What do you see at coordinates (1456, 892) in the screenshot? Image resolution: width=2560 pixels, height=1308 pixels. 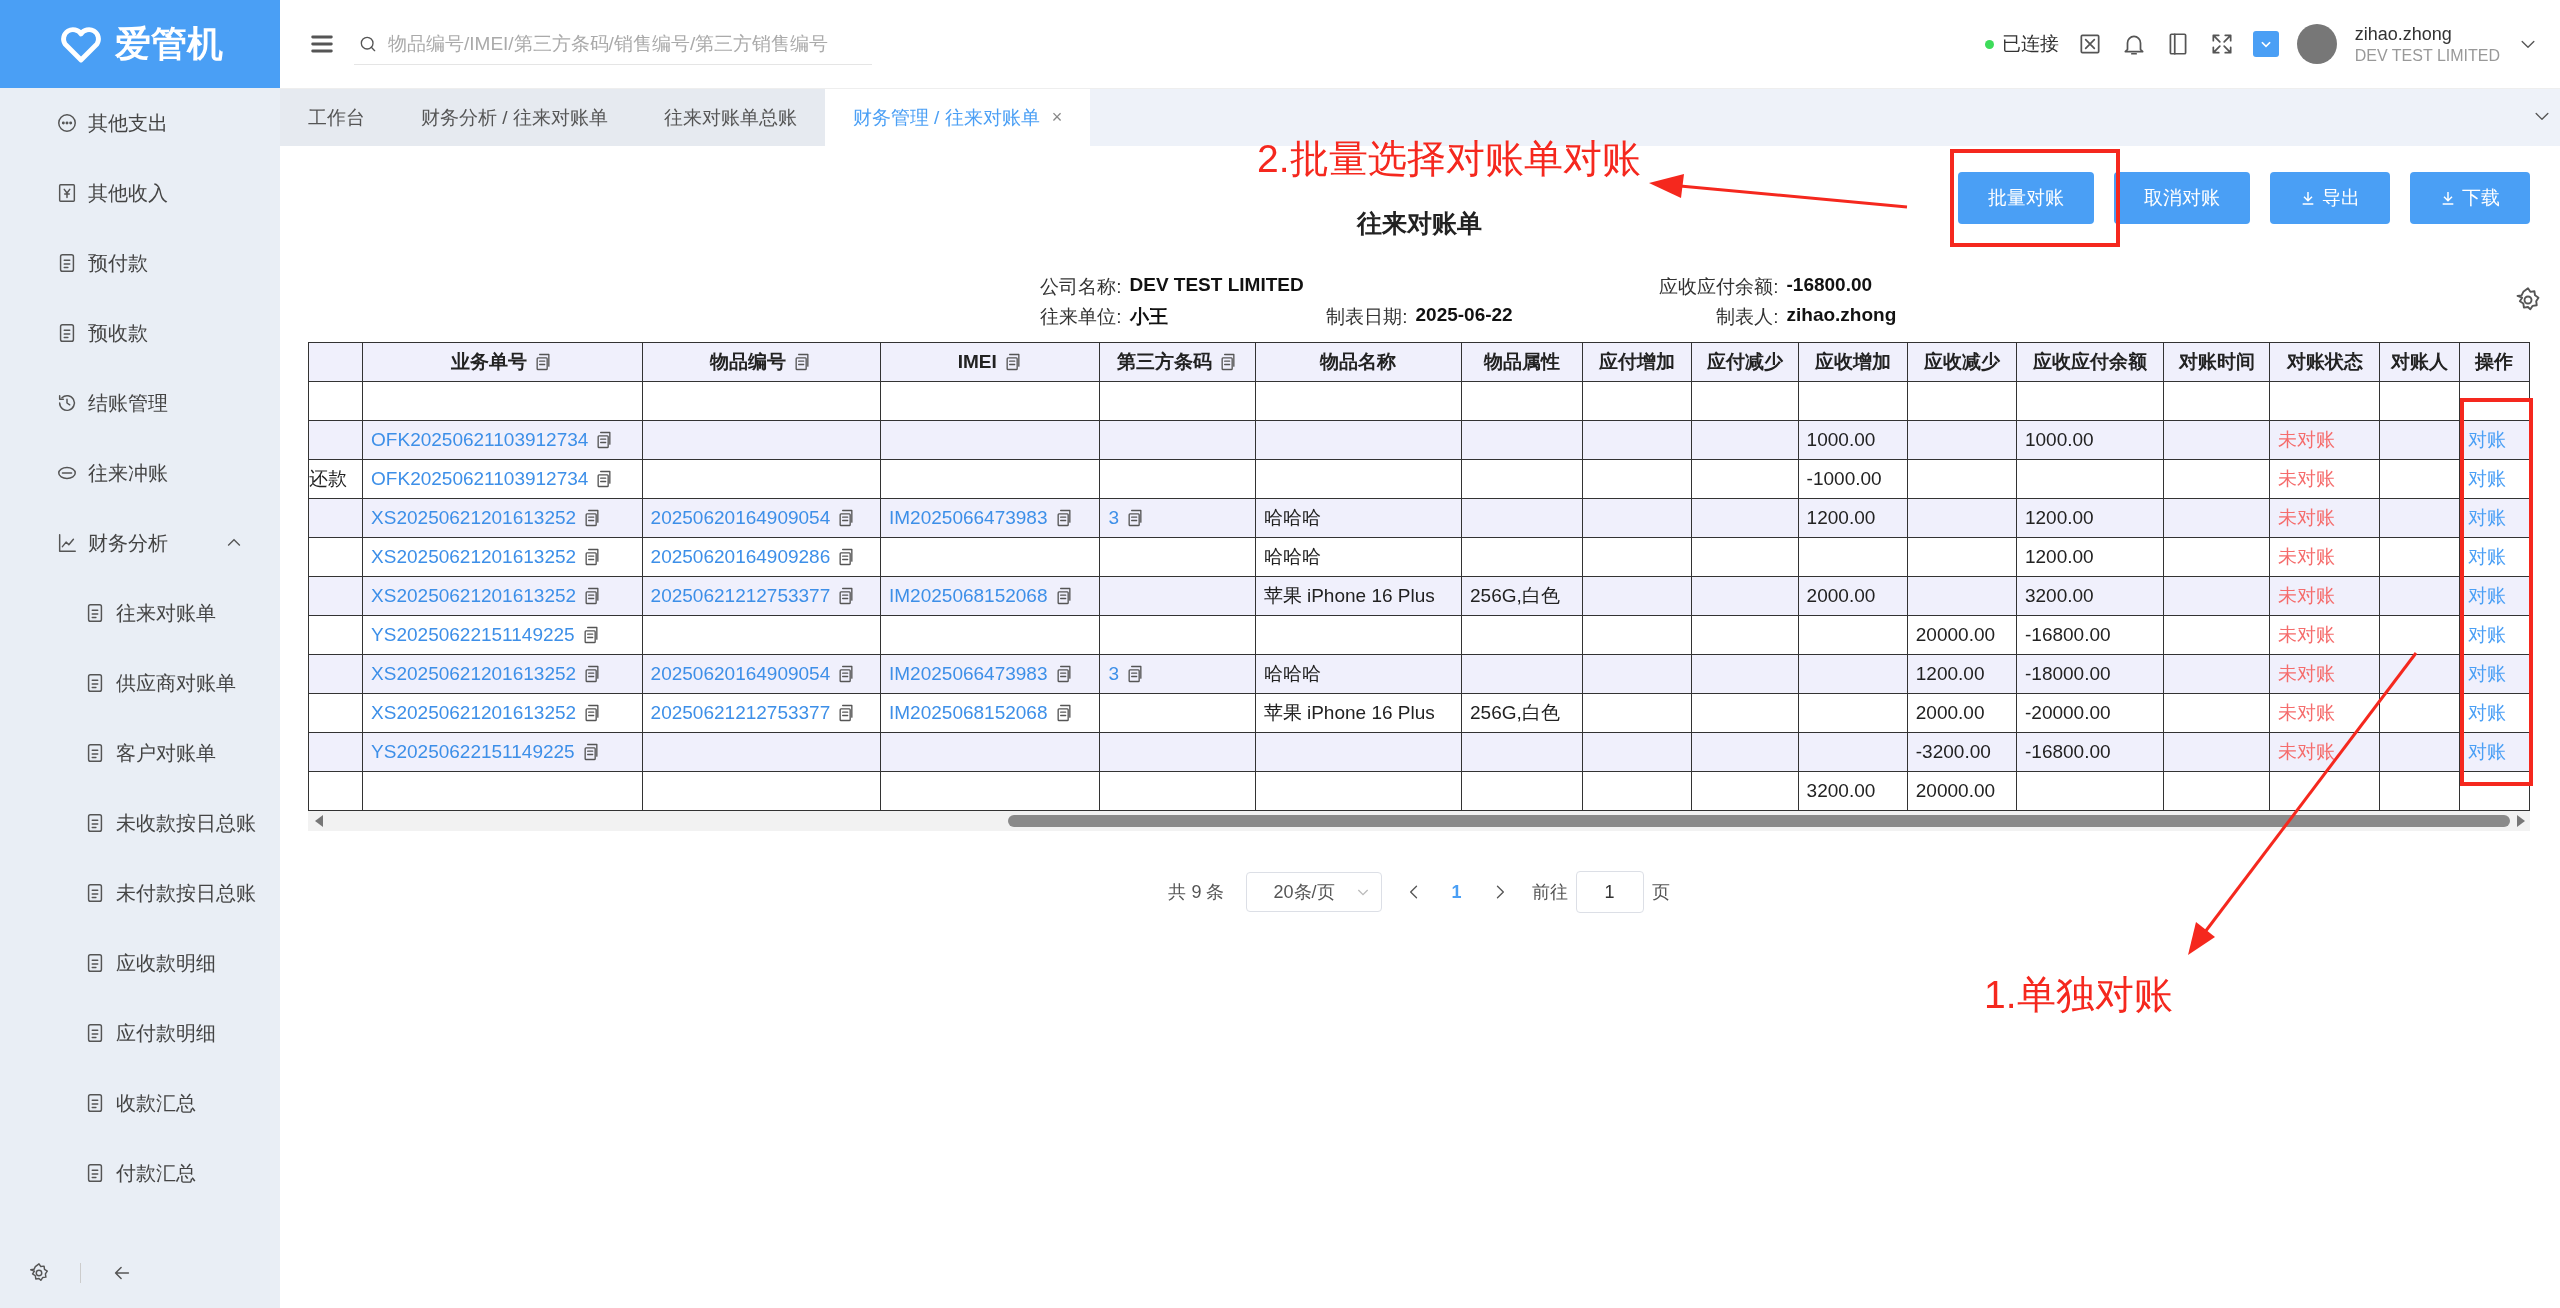 I see `page-number: 1` at bounding box center [1456, 892].